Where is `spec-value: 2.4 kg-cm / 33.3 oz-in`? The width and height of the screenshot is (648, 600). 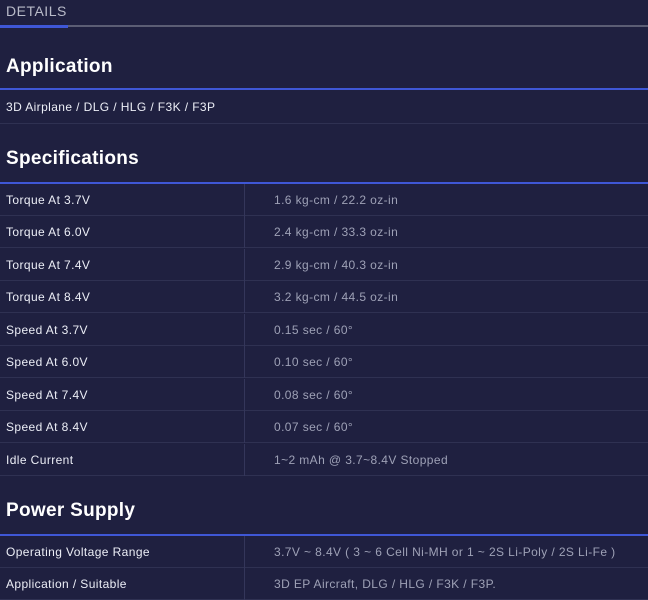
spec-value: 2.4 kg-cm / 33.3 oz-in is located at coordinates (336, 232).